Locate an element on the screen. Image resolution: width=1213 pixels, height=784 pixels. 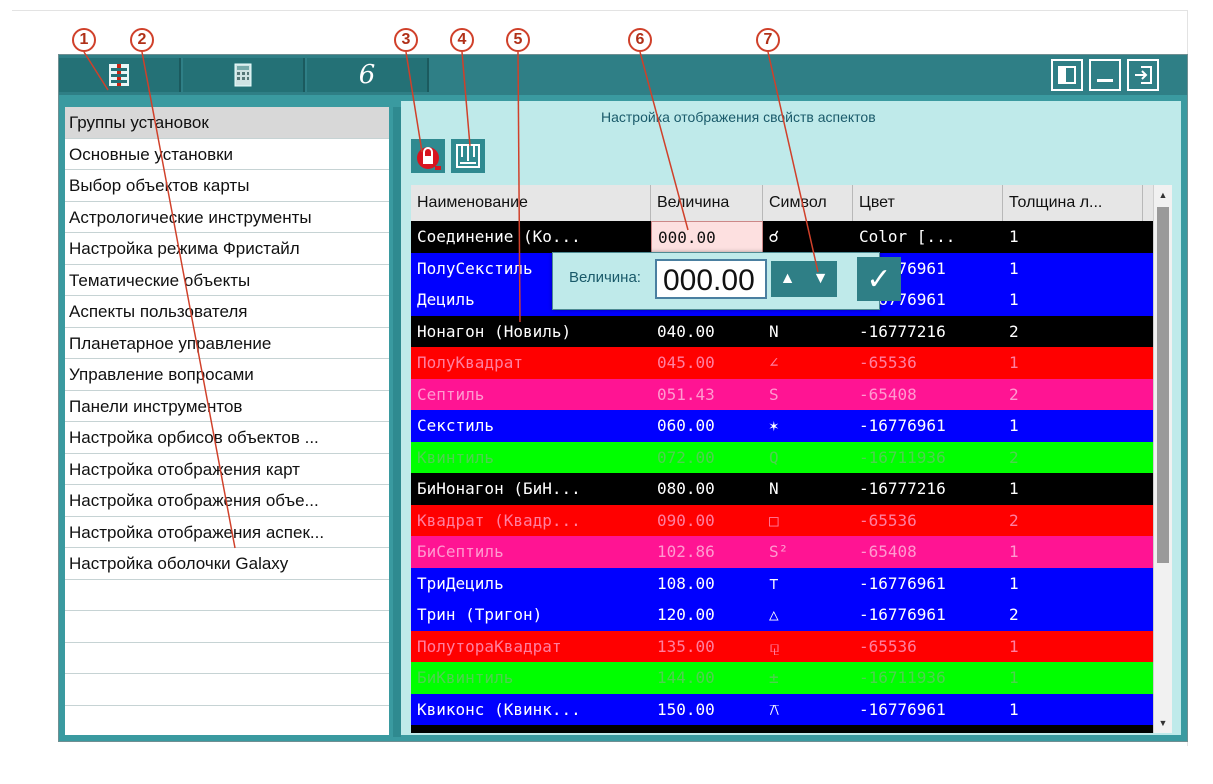
table-row: Трин (Тригон) 120.00 △ -16776961 2 is located at coordinates (786, 615).